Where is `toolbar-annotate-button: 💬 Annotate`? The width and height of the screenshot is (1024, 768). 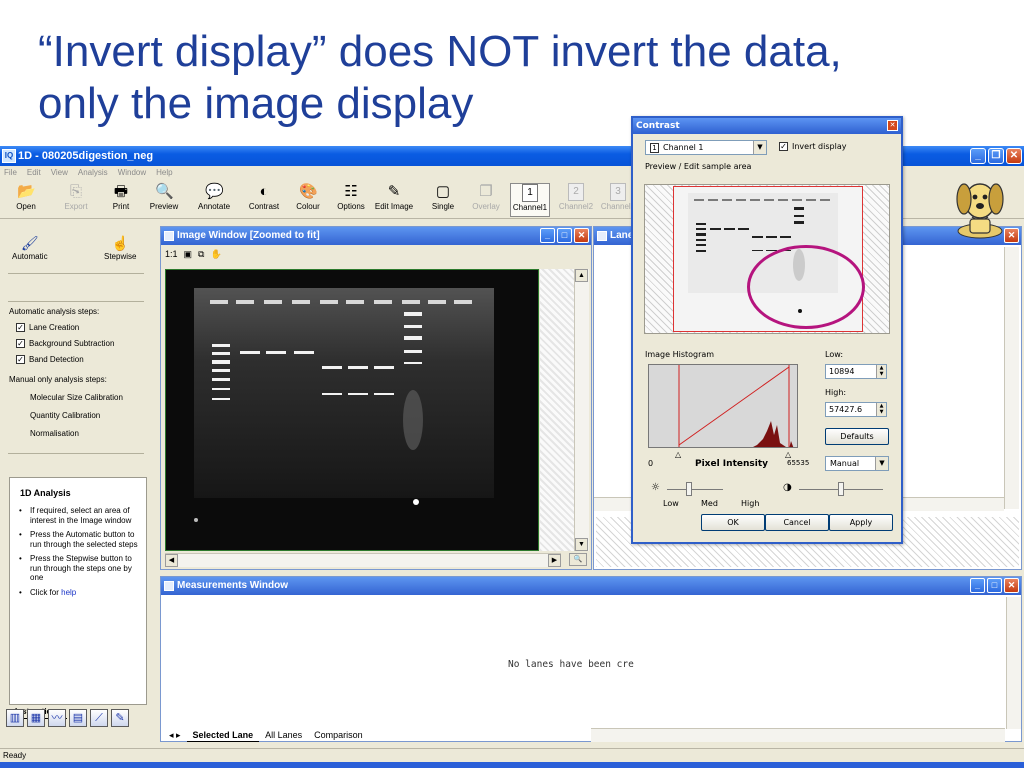 toolbar-annotate-button: 💬 Annotate is located at coordinates (214, 200).